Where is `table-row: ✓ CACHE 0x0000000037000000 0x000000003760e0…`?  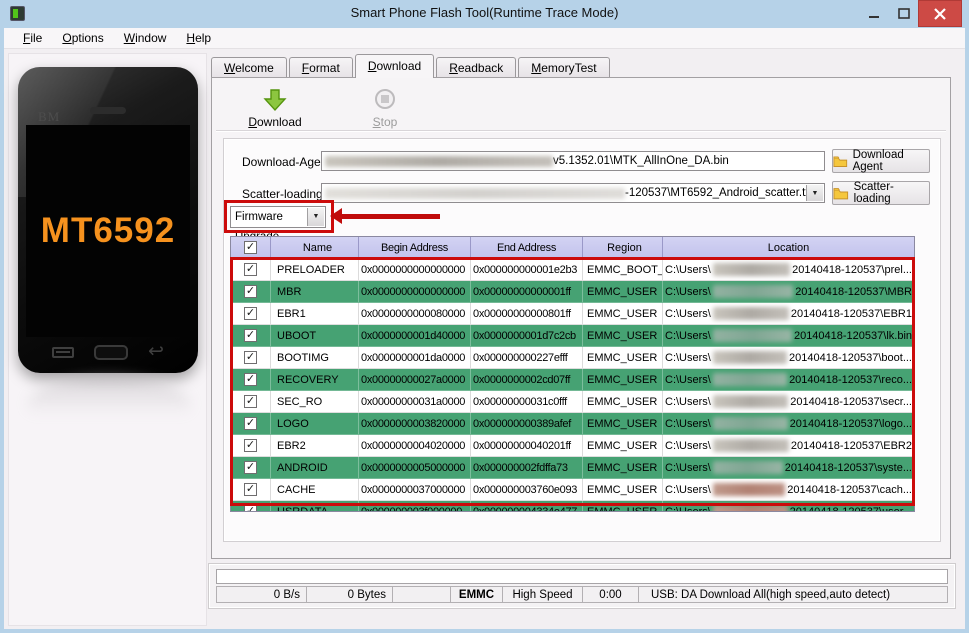
table-row: ✓ CACHE 0x0000000037000000 0x000000003760e0… is located at coordinates (572, 490).